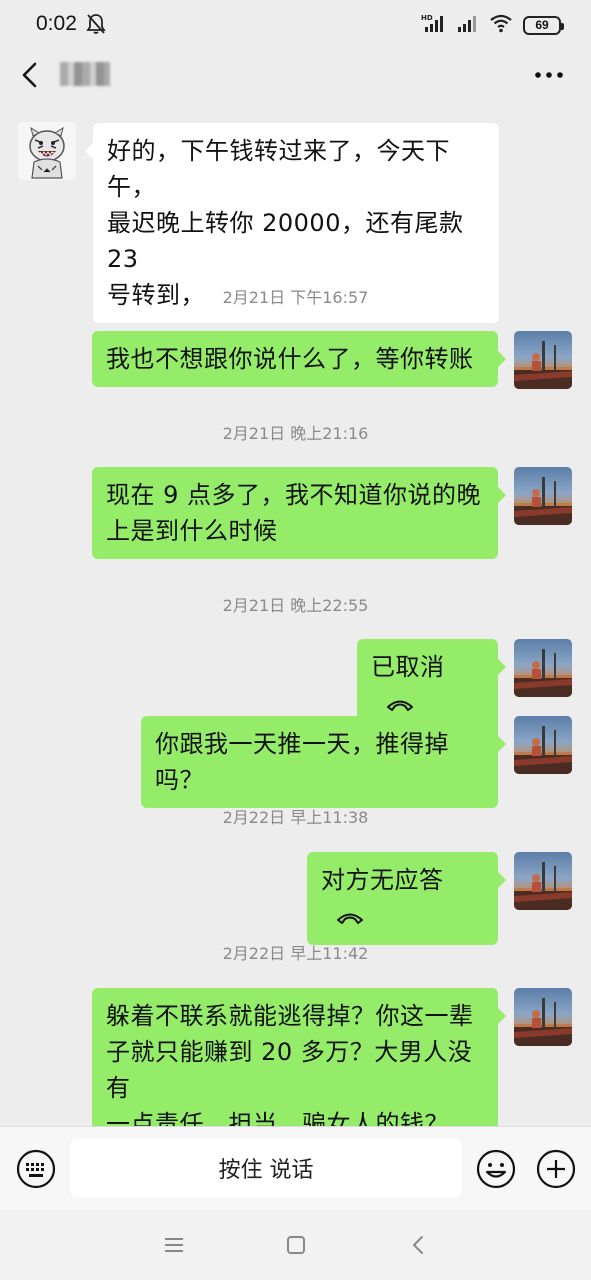 This screenshot has height=1280, width=591. What do you see at coordinates (289, 1070) in the screenshot?
I see `message-line: 子就只能赚到 20 多万？大男人没有` at bounding box center [289, 1070].